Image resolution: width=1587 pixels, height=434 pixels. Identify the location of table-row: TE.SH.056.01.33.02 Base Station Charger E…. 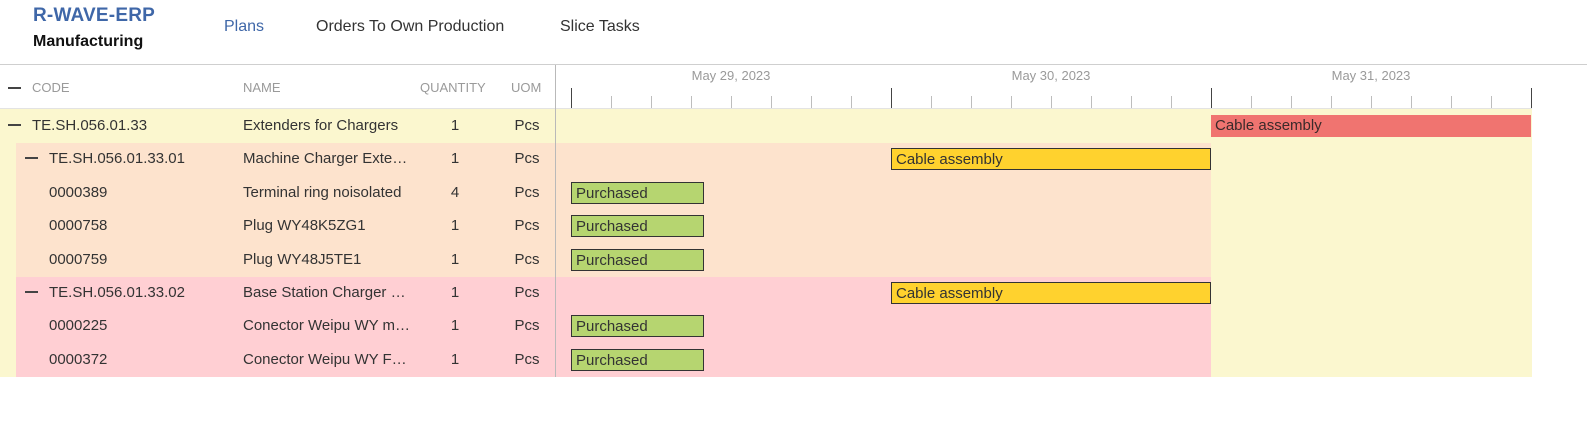
(766, 292).